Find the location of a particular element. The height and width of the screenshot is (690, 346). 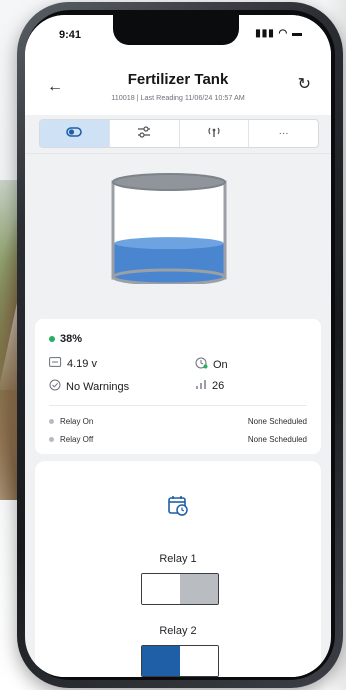

page-title: Fertilizer Tank is located at coordinates (178, 79).